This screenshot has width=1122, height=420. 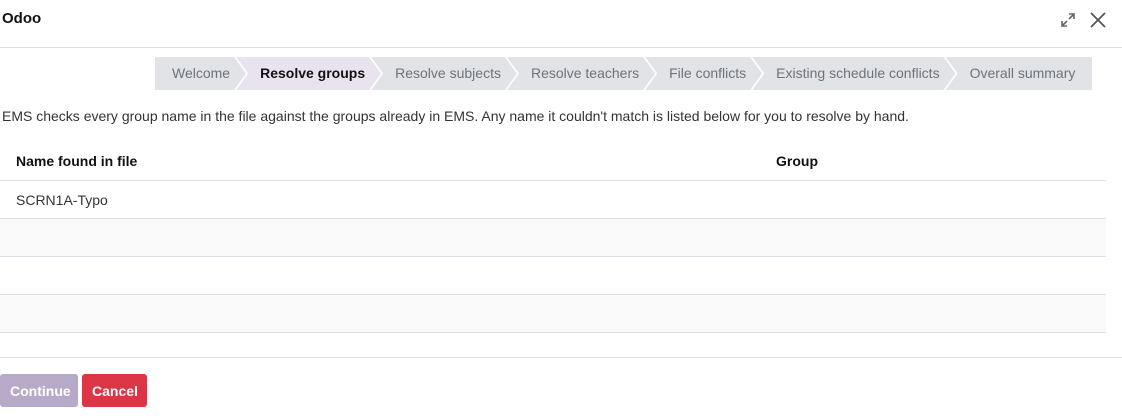 I want to click on table-row: SCRN1A-Typo, so click(x=553, y=200).